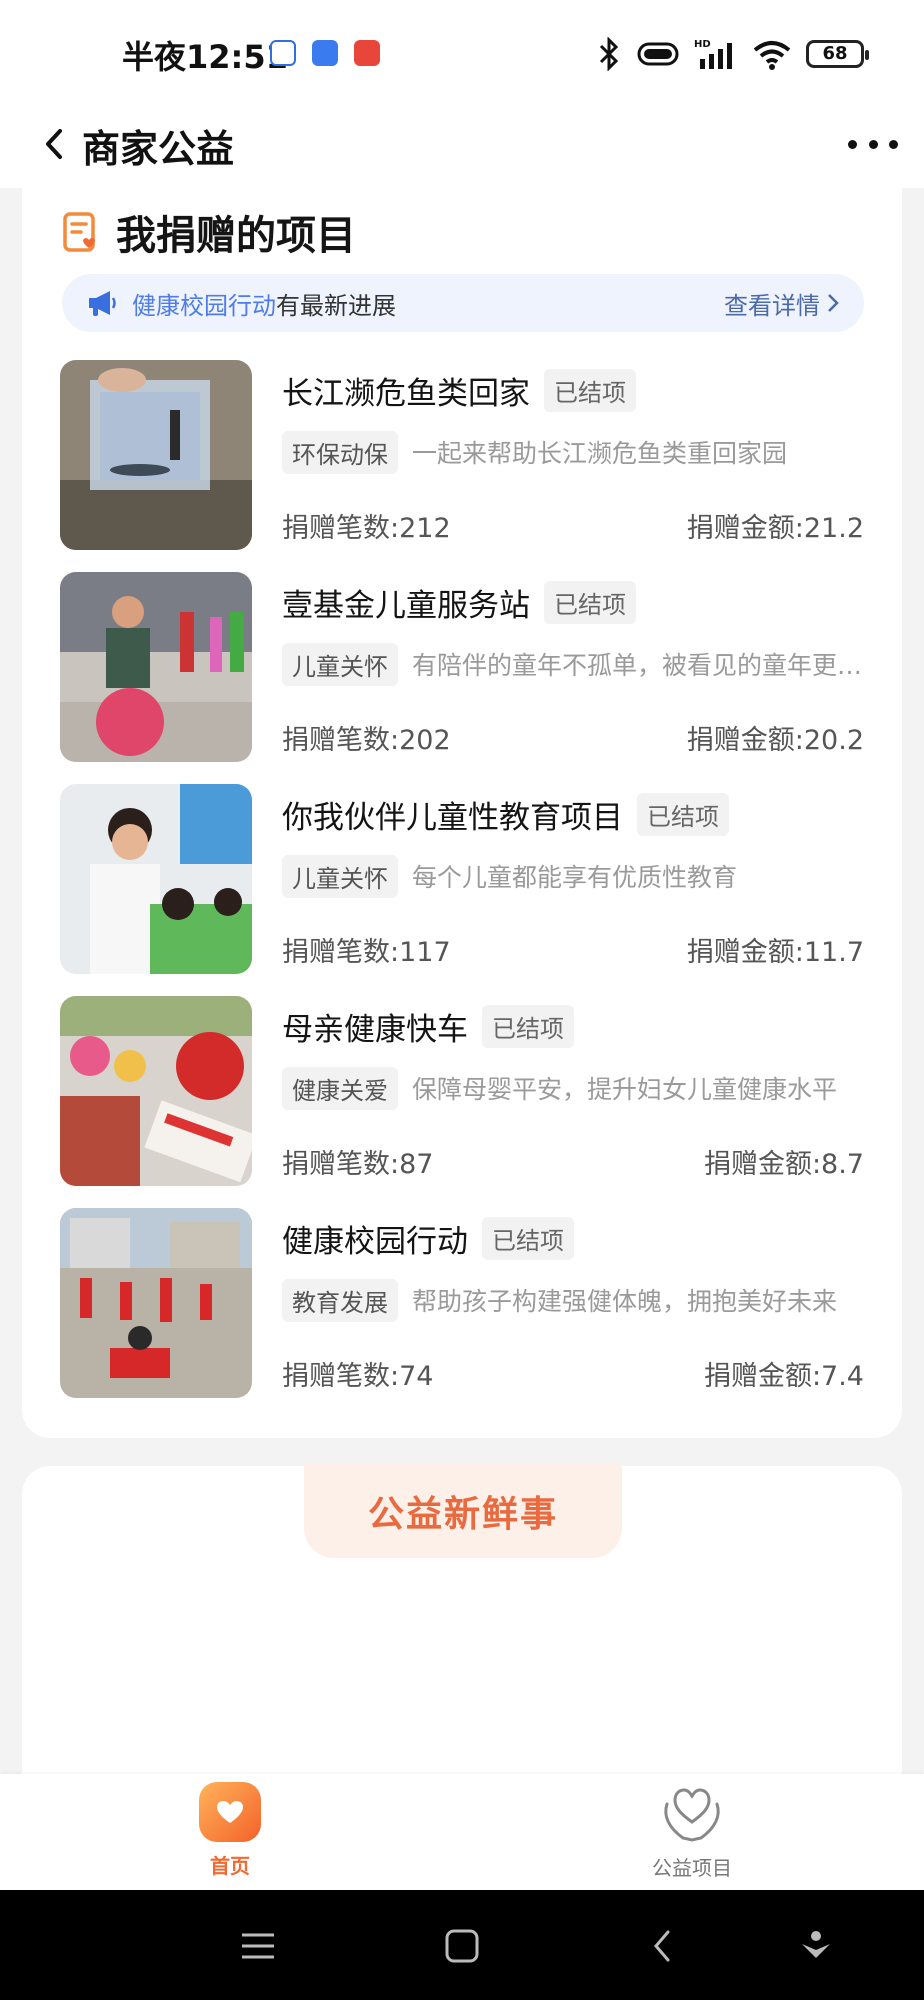 This screenshot has height=2000, width=924. I want to click on news-header: 公益新鲜事, so click(463, 1511).